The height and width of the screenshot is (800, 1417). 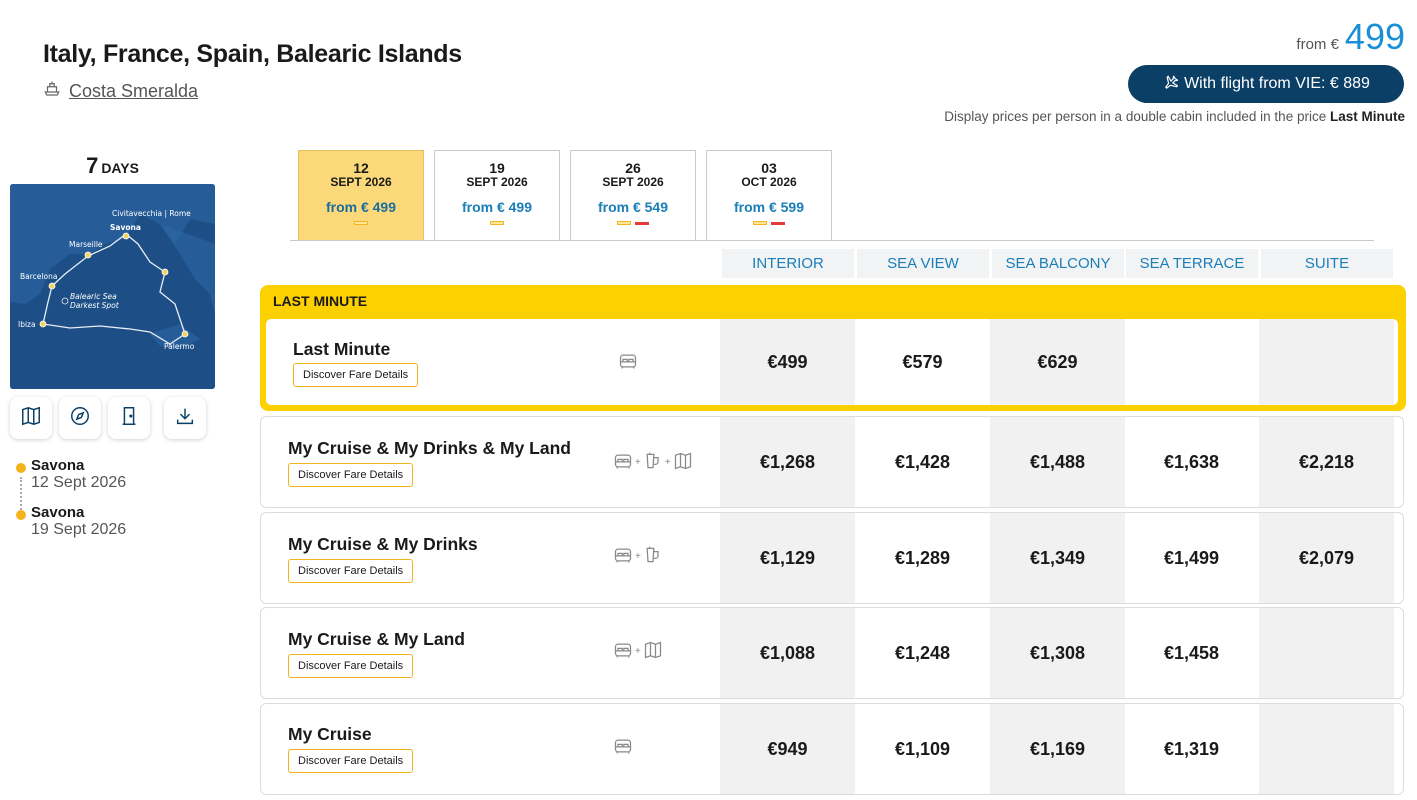 I want to click on map-label-barcelona: Barcelona, so click(x=38, y=276).